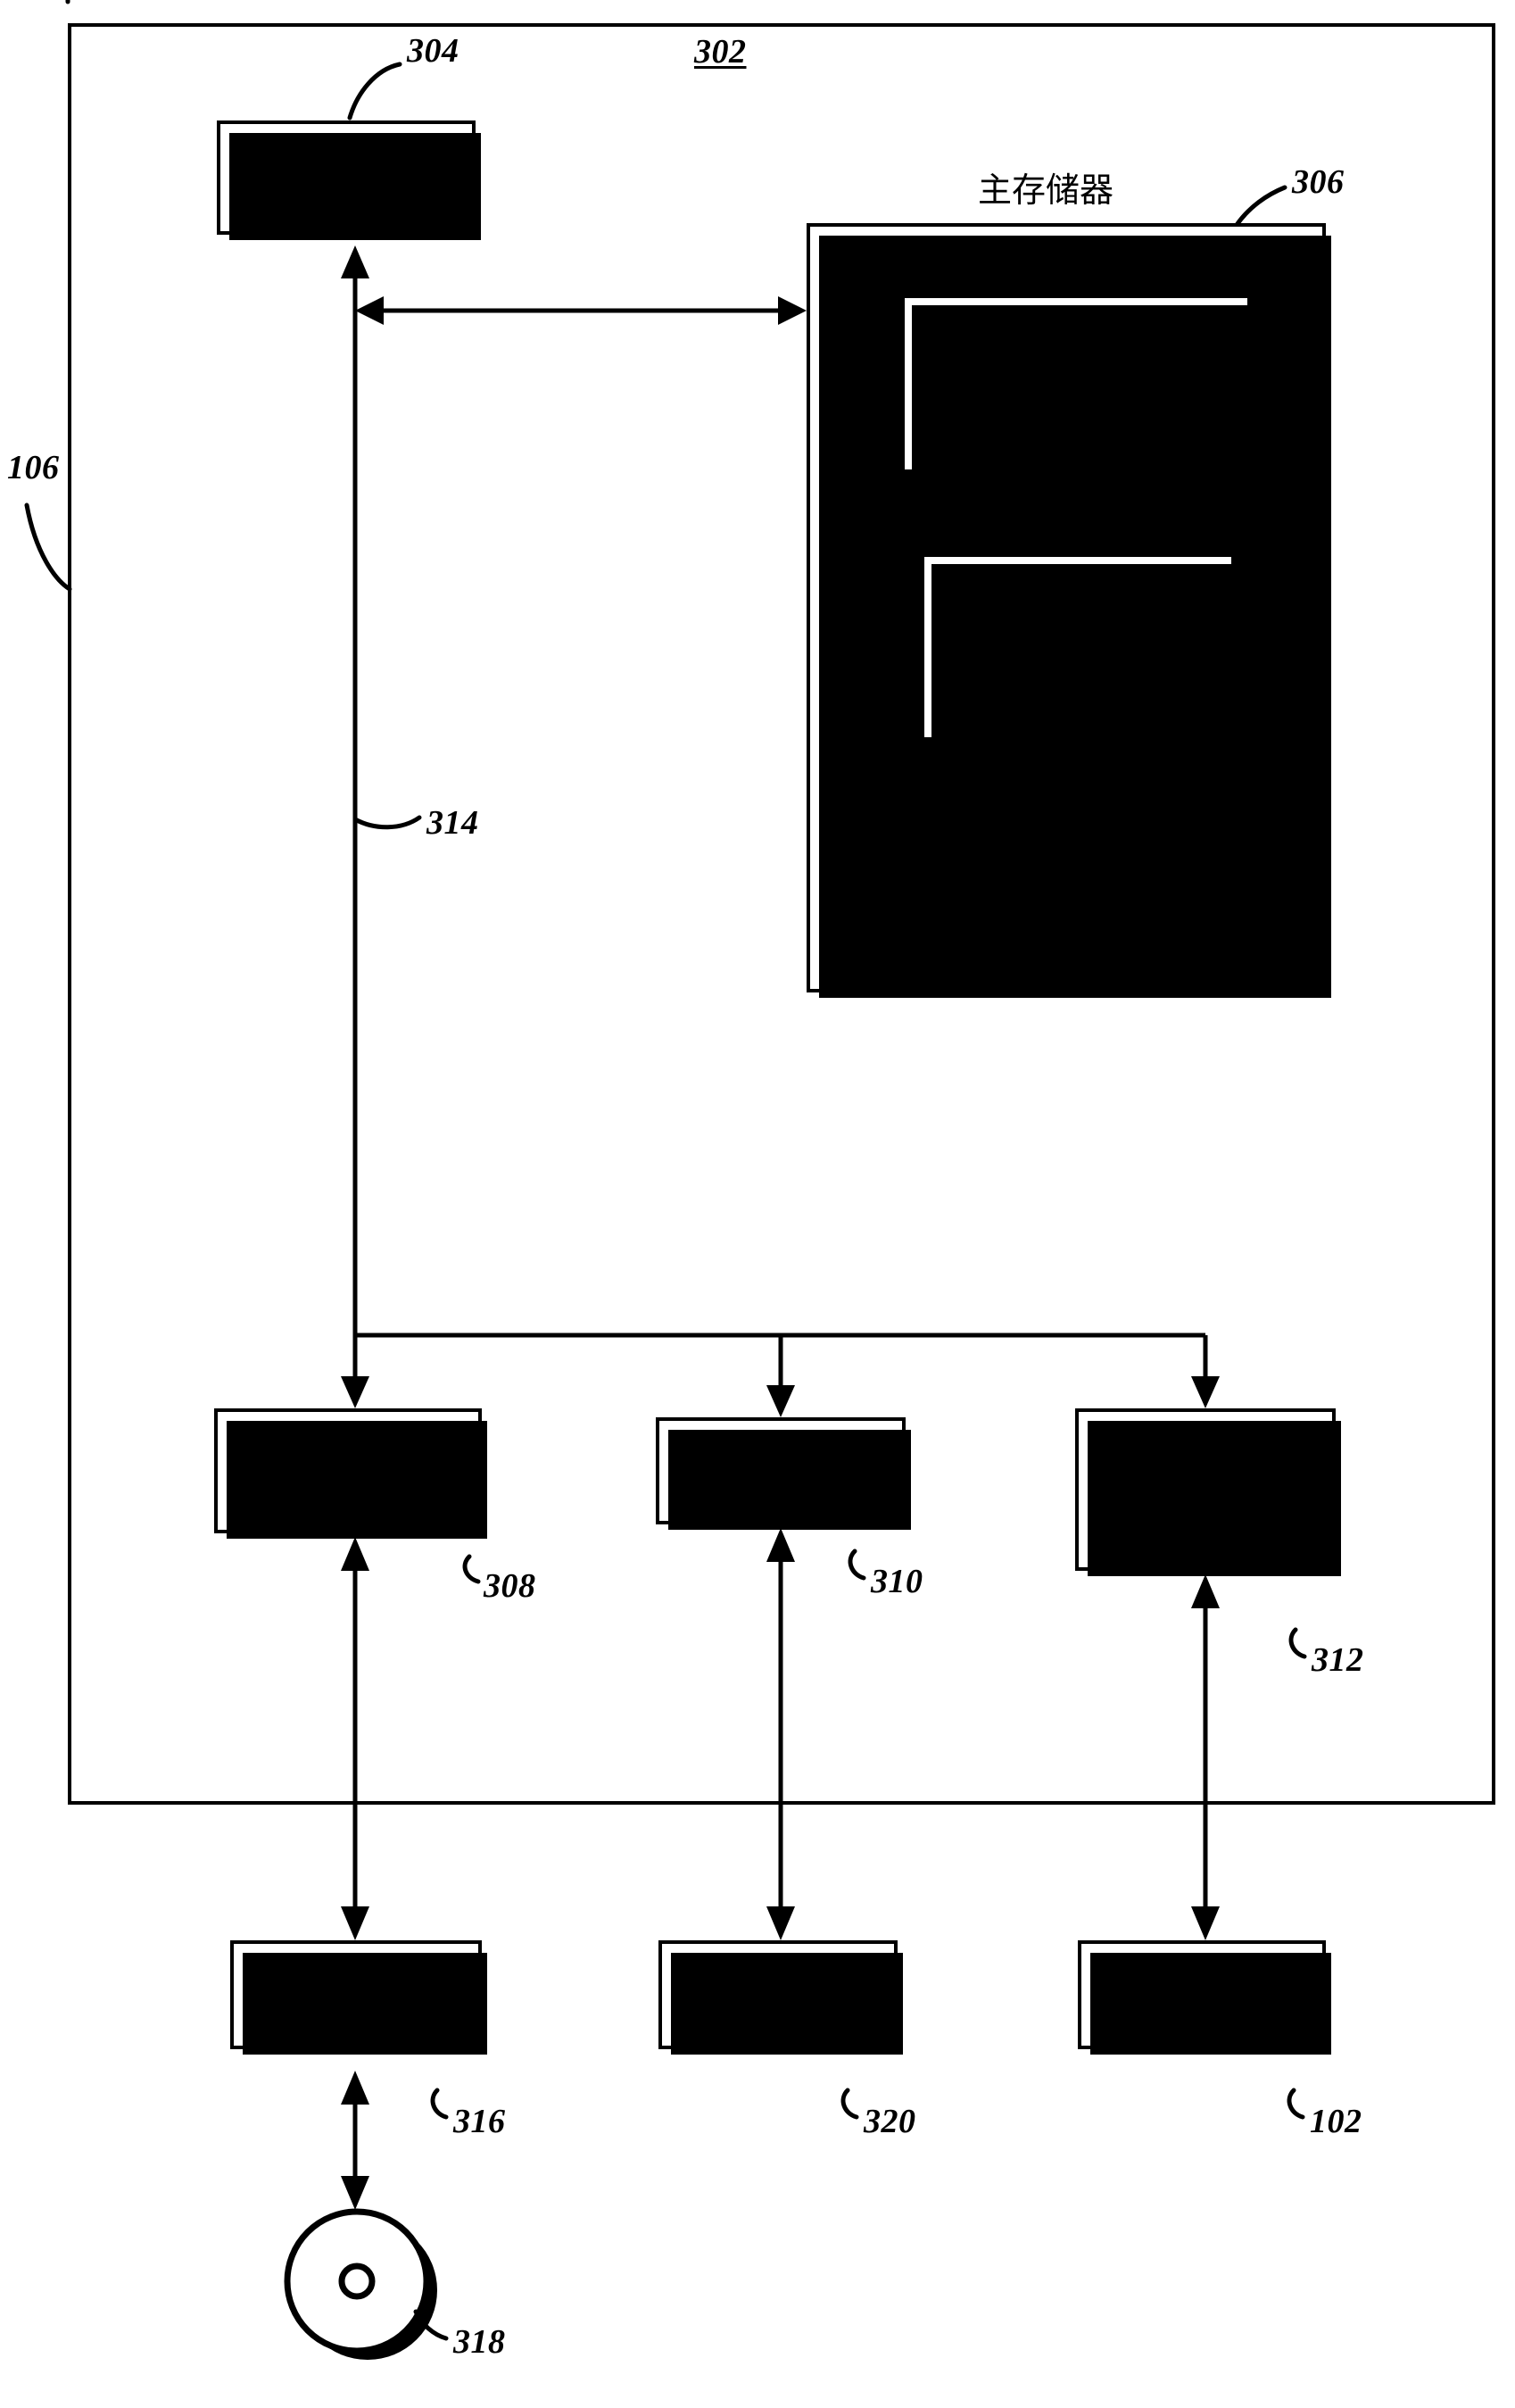 The width and height of the screenshot is (1515, 2408). Describe the element at coordinates (781, 1470) in the screenshot. I see `node-terminal-interface-label: 终端I/F` at that location.